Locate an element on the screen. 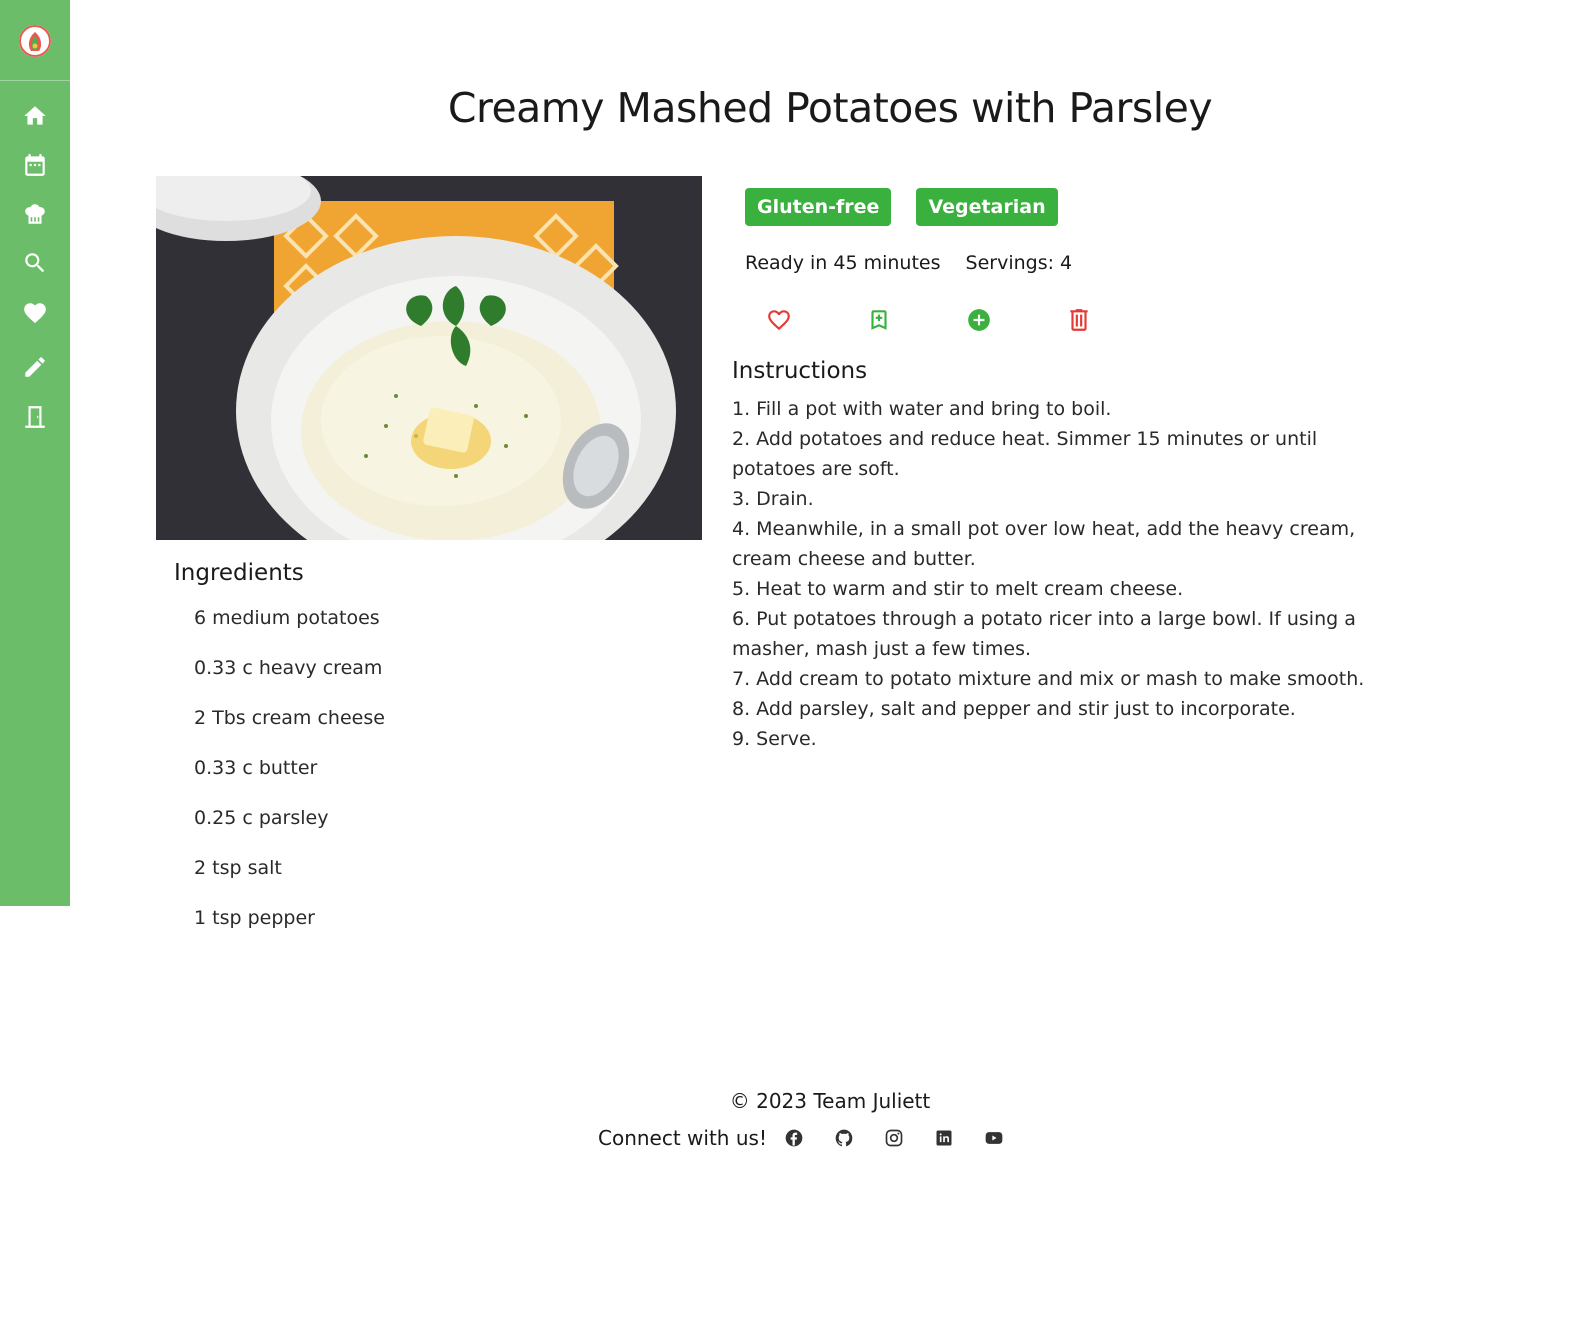 The height and width of the screenshot is (1330, 1590). ingredient-item: 1 tsp pepper is located at coordinates (254, 918).